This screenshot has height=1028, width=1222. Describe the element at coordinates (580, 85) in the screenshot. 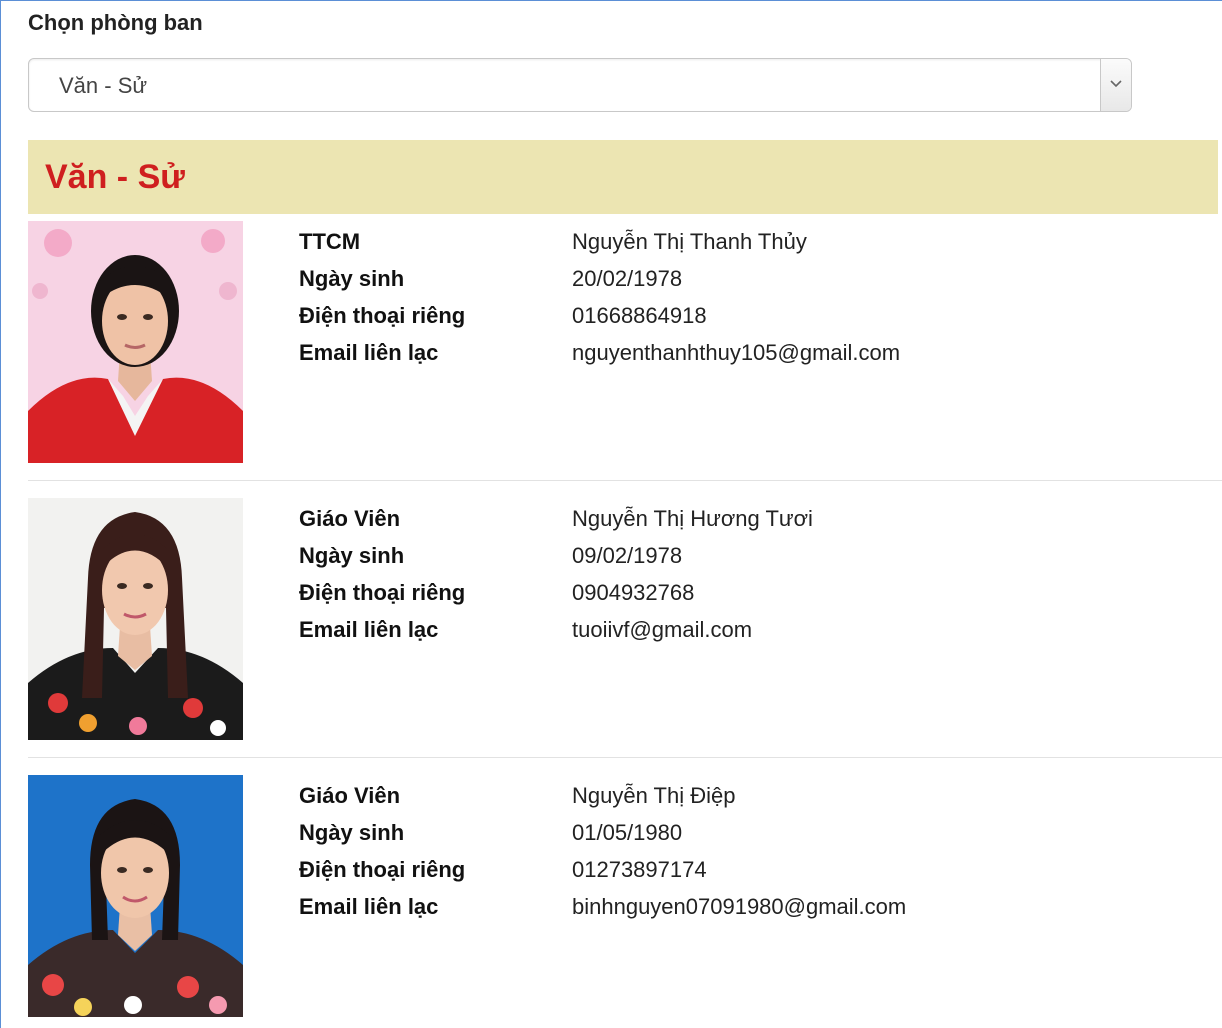

I see `department-select: Văn - Sử` at that location.